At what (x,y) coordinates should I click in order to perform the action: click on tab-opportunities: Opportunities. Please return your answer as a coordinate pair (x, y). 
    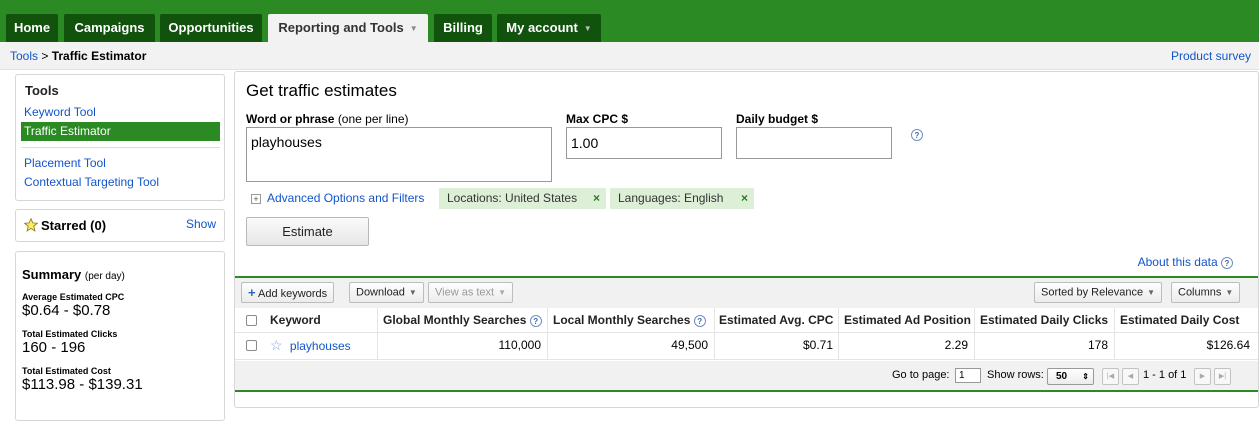
    Looking at the image, I should click on (211, 28).